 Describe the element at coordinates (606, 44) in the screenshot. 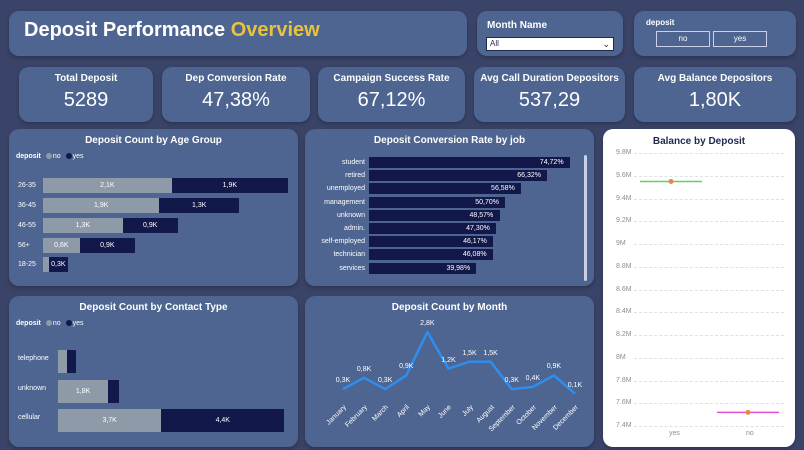

I see `chevron-down-icon: ⌄` at that location.